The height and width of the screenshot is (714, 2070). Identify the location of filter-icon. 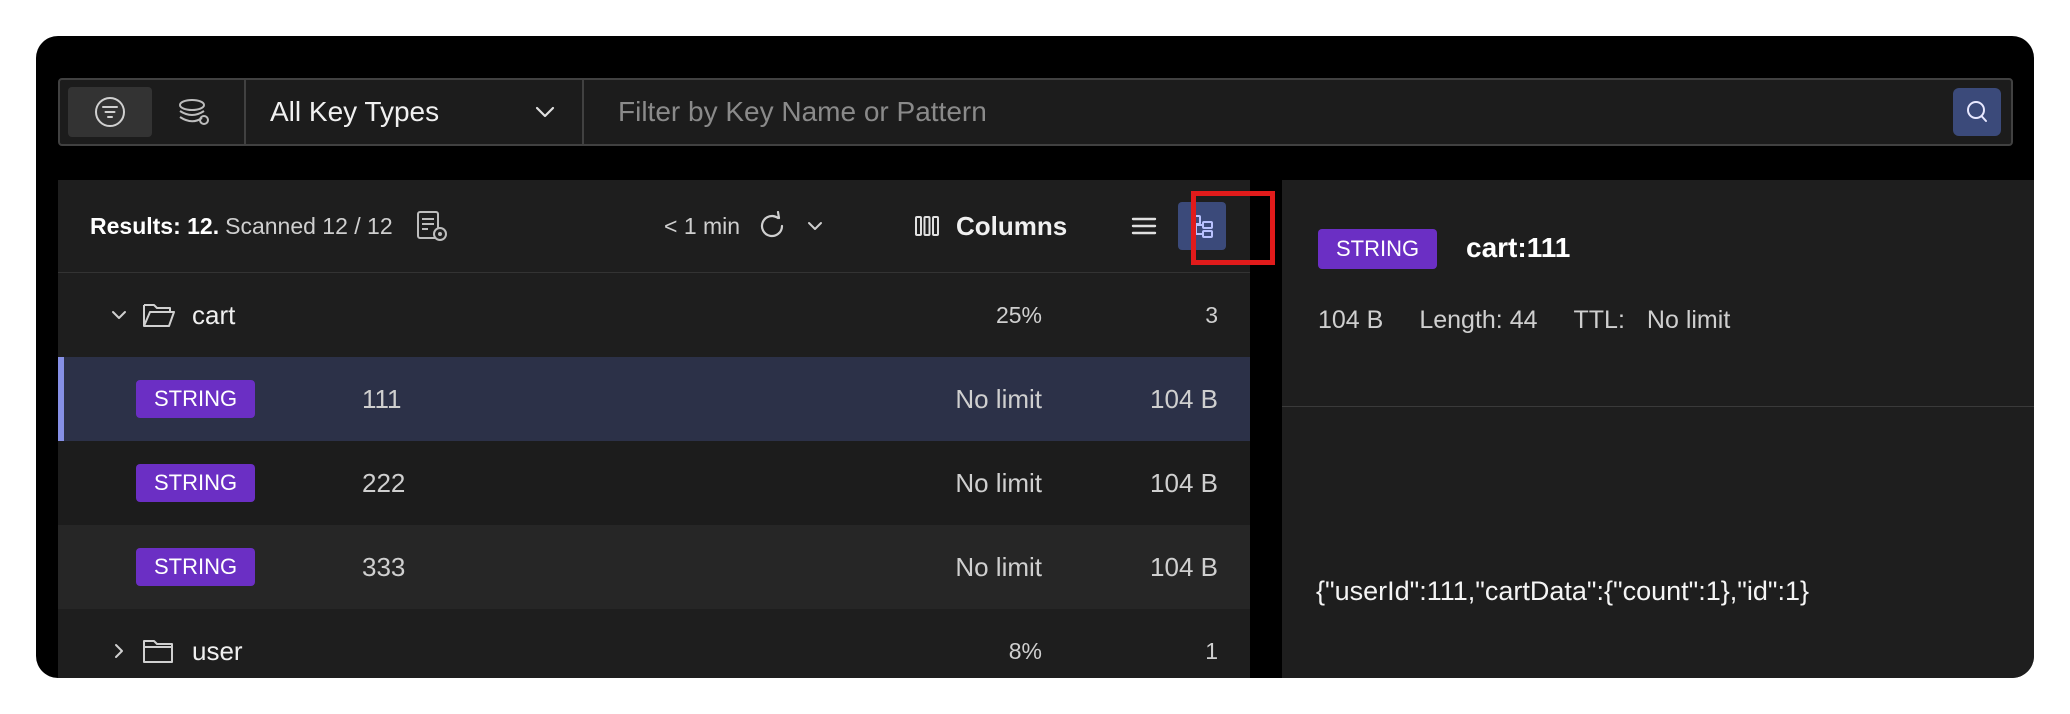
(110, 112).